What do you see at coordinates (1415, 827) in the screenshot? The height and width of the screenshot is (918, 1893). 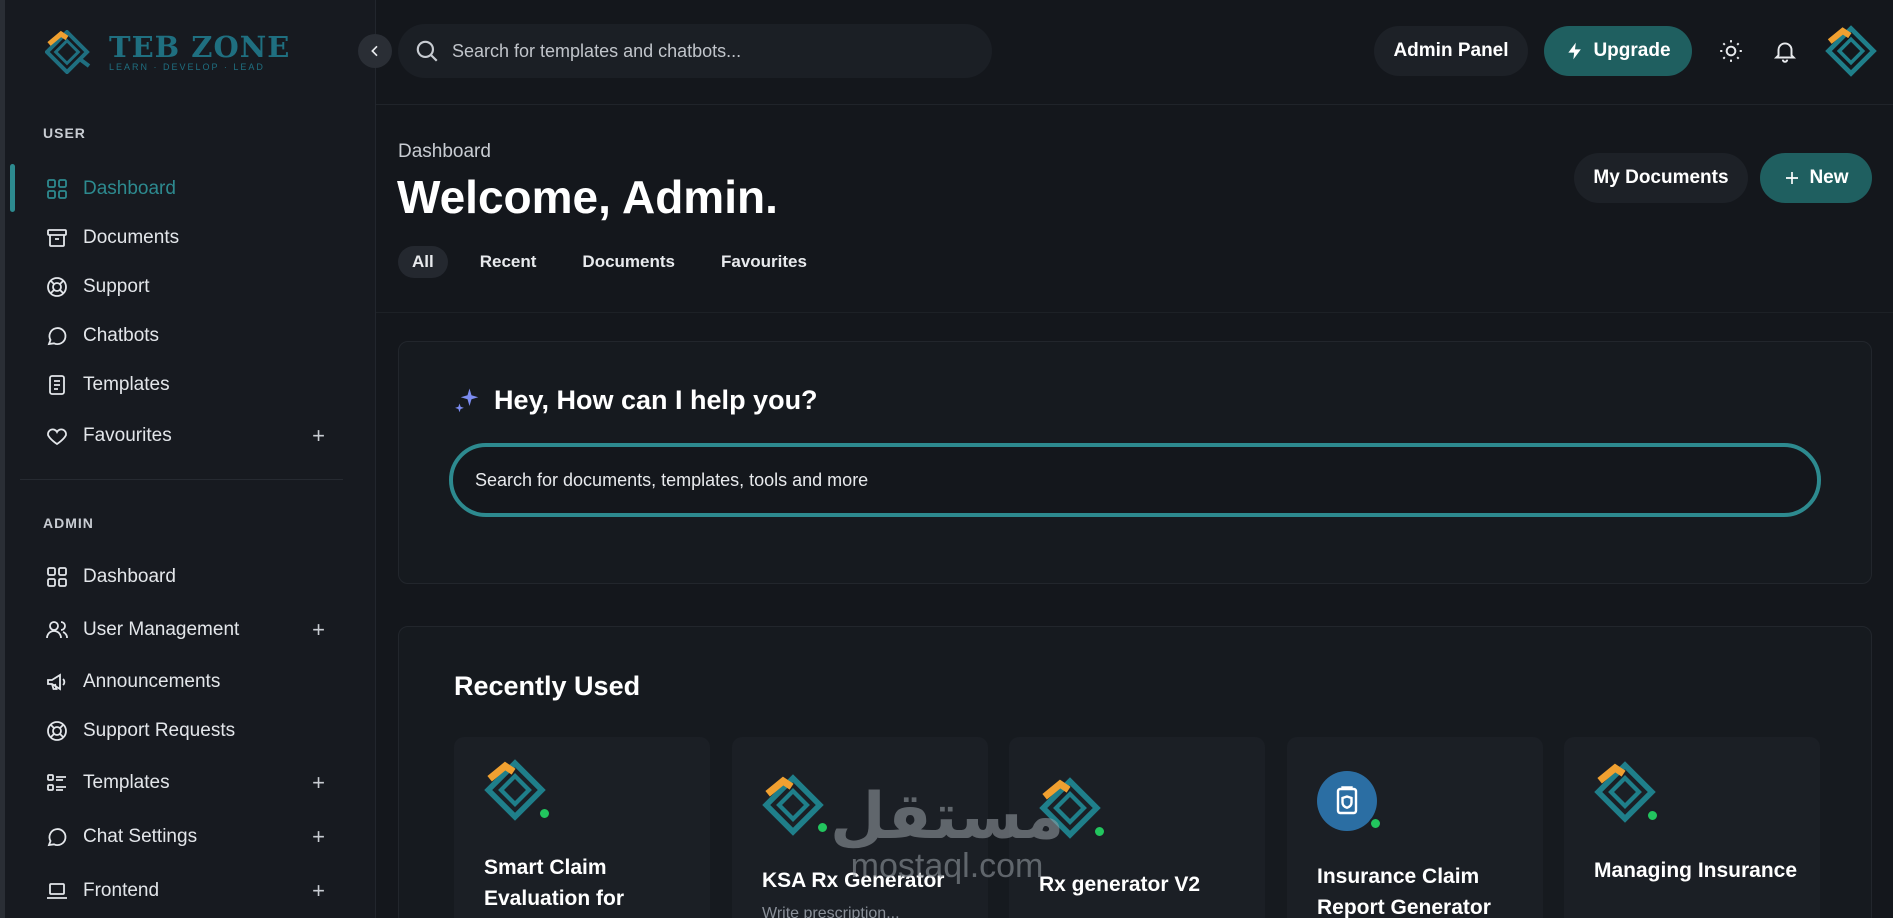 I see `template-card: Insurance Claim Report Generator` at bounding box center [1415, 827].